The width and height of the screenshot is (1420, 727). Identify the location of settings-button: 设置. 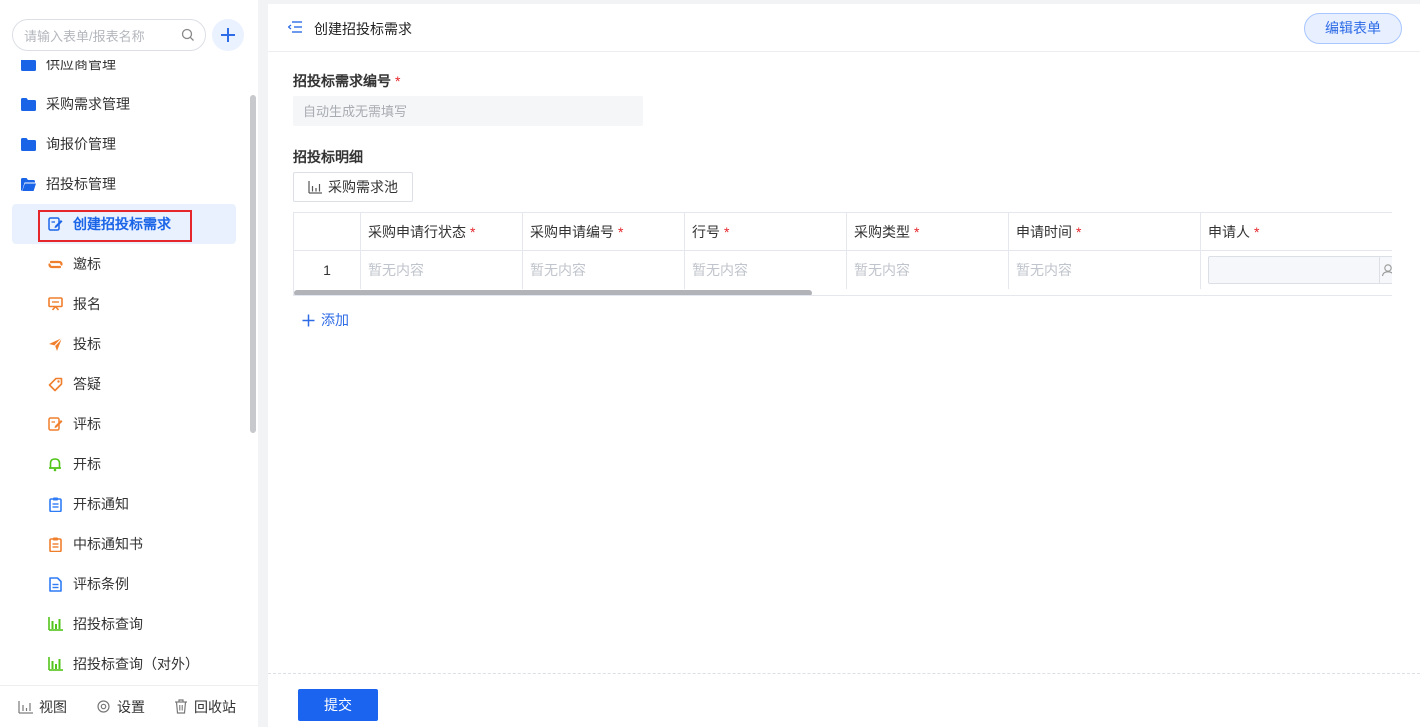
(120, 707).